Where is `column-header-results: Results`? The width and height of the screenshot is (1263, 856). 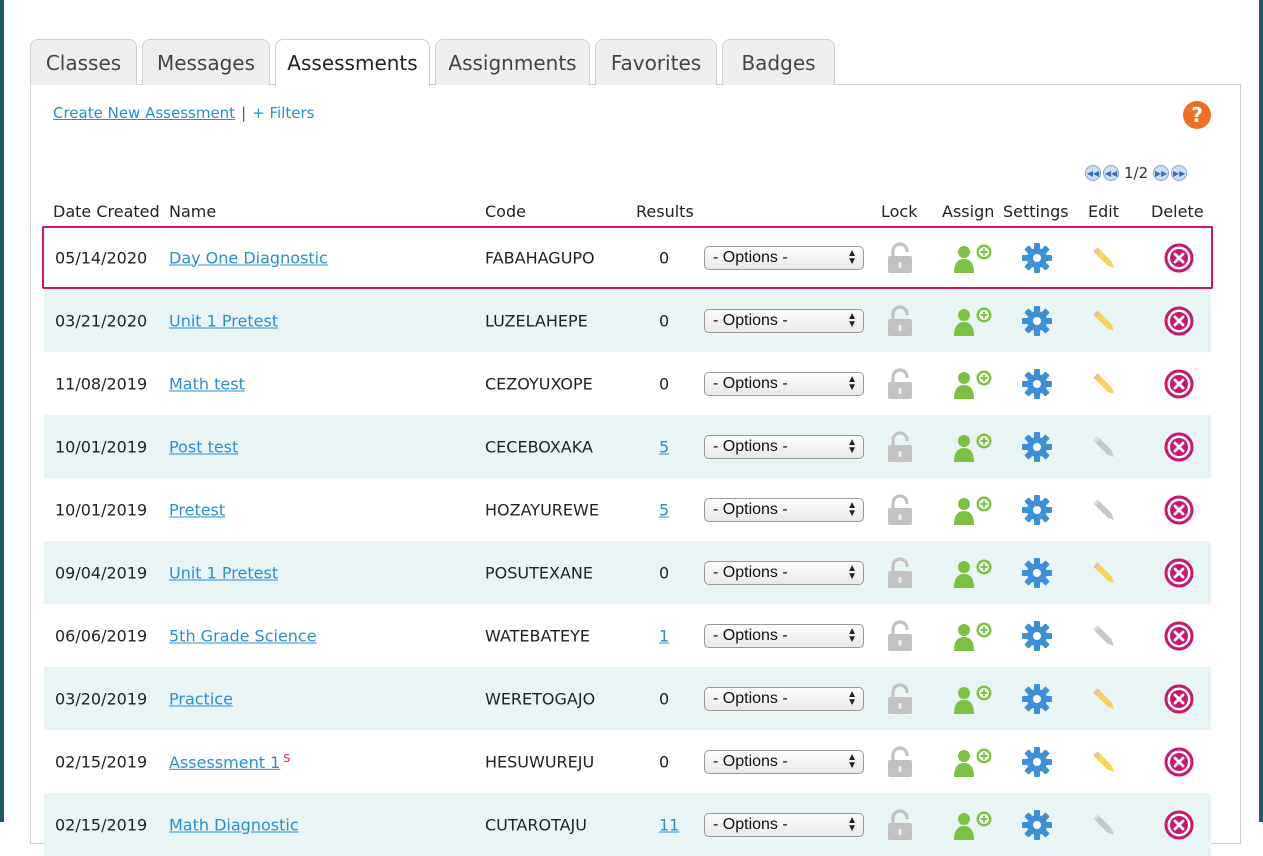 column-header-results: Results is located at coordinates (665, 211).